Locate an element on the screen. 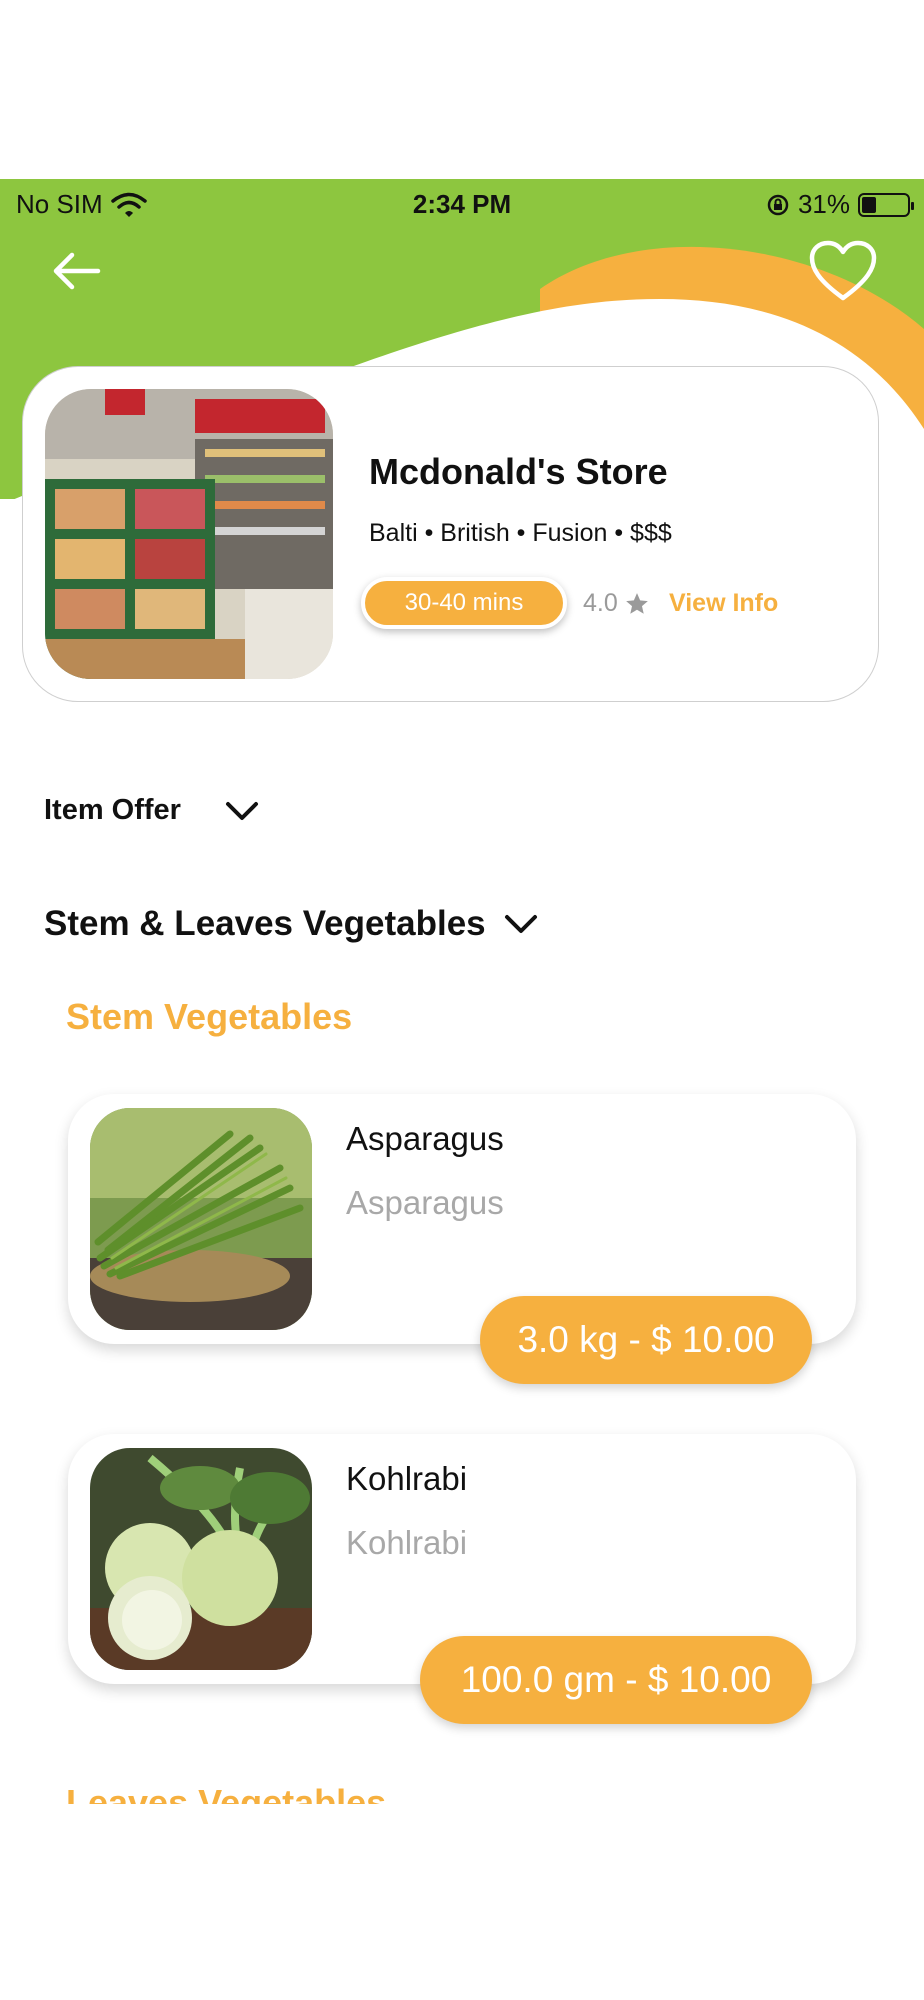 Image resolution: width=924 pixels, height=2000 pixels. category-toggle: Stem & Leaves Vegetables is located at coordinates (291, 924).